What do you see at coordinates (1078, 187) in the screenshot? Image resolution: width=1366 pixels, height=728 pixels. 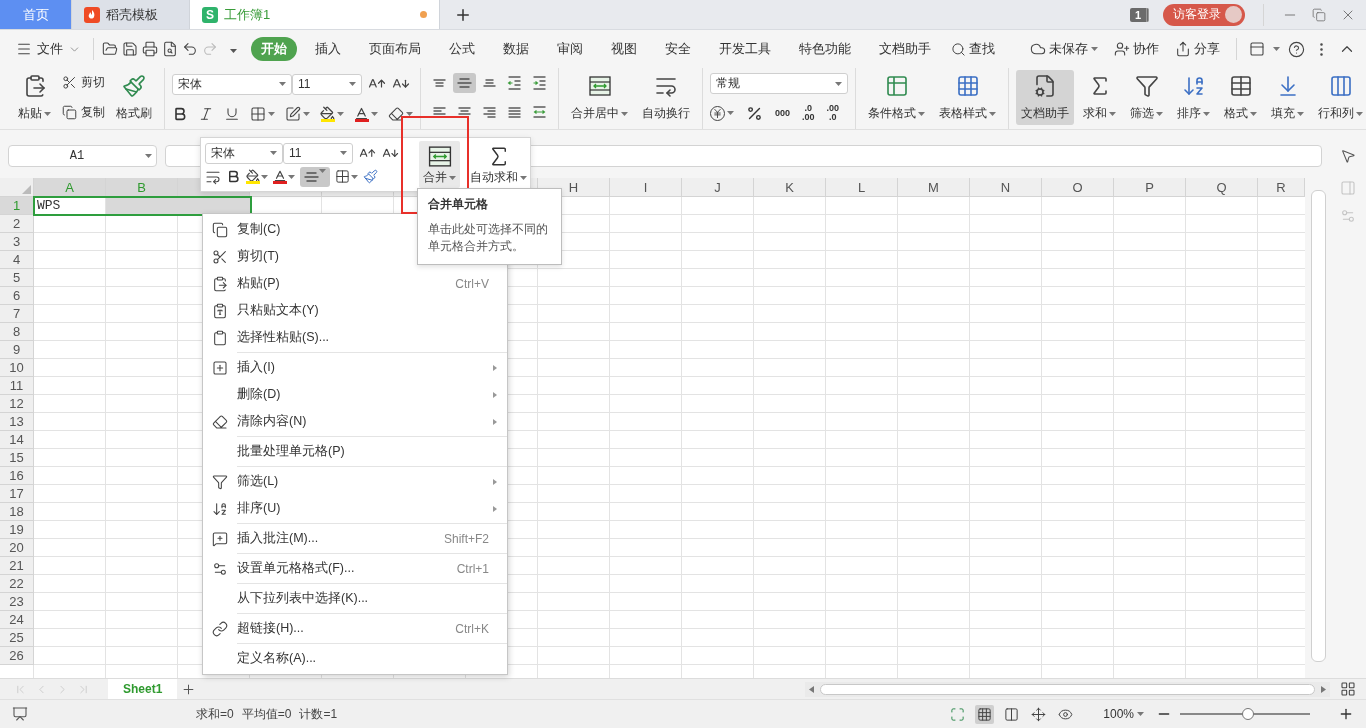 I see `column-header: O` at bounding box center [1078, 187].